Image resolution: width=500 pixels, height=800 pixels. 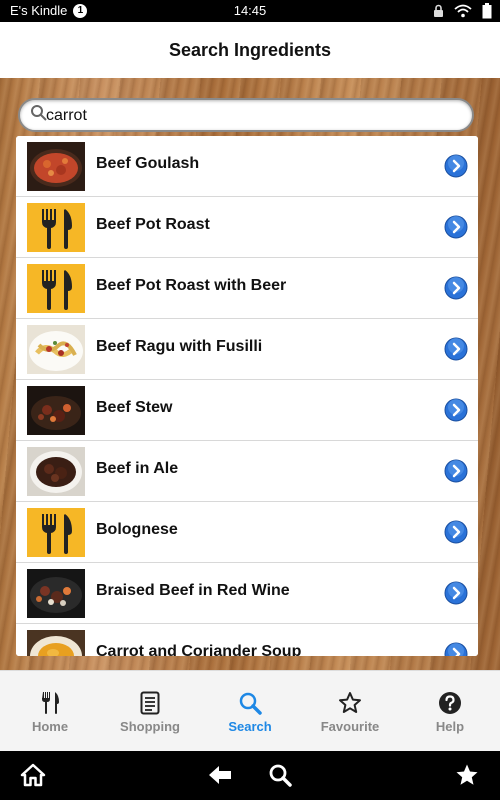 What do you see at coordinates (191, 285) in the screenshot?
I see `recipe-name: Beef Pot Roast with Beer` at bounding box center [191, 285].